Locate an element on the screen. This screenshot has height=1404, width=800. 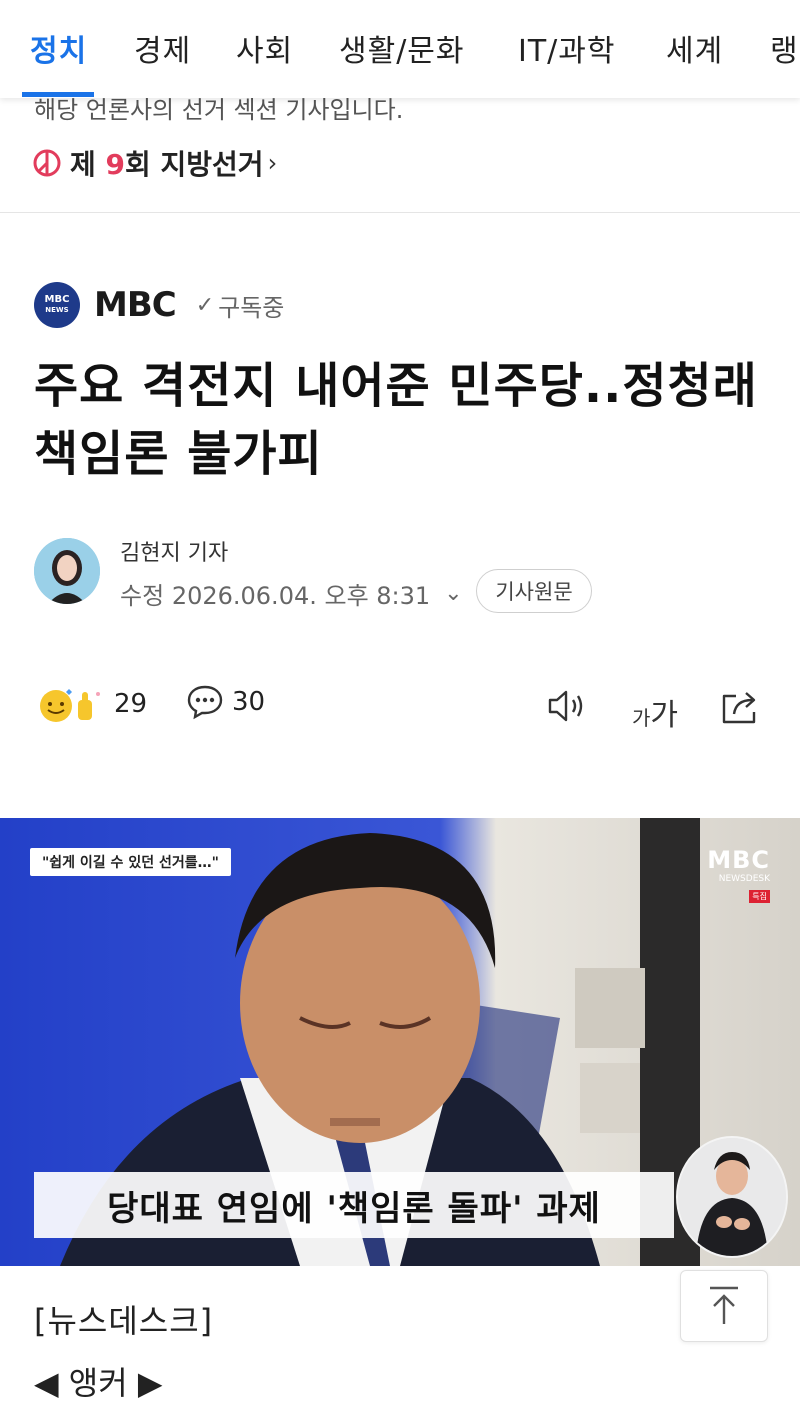
comment-button: 30 is located at coordinates (225, 702).